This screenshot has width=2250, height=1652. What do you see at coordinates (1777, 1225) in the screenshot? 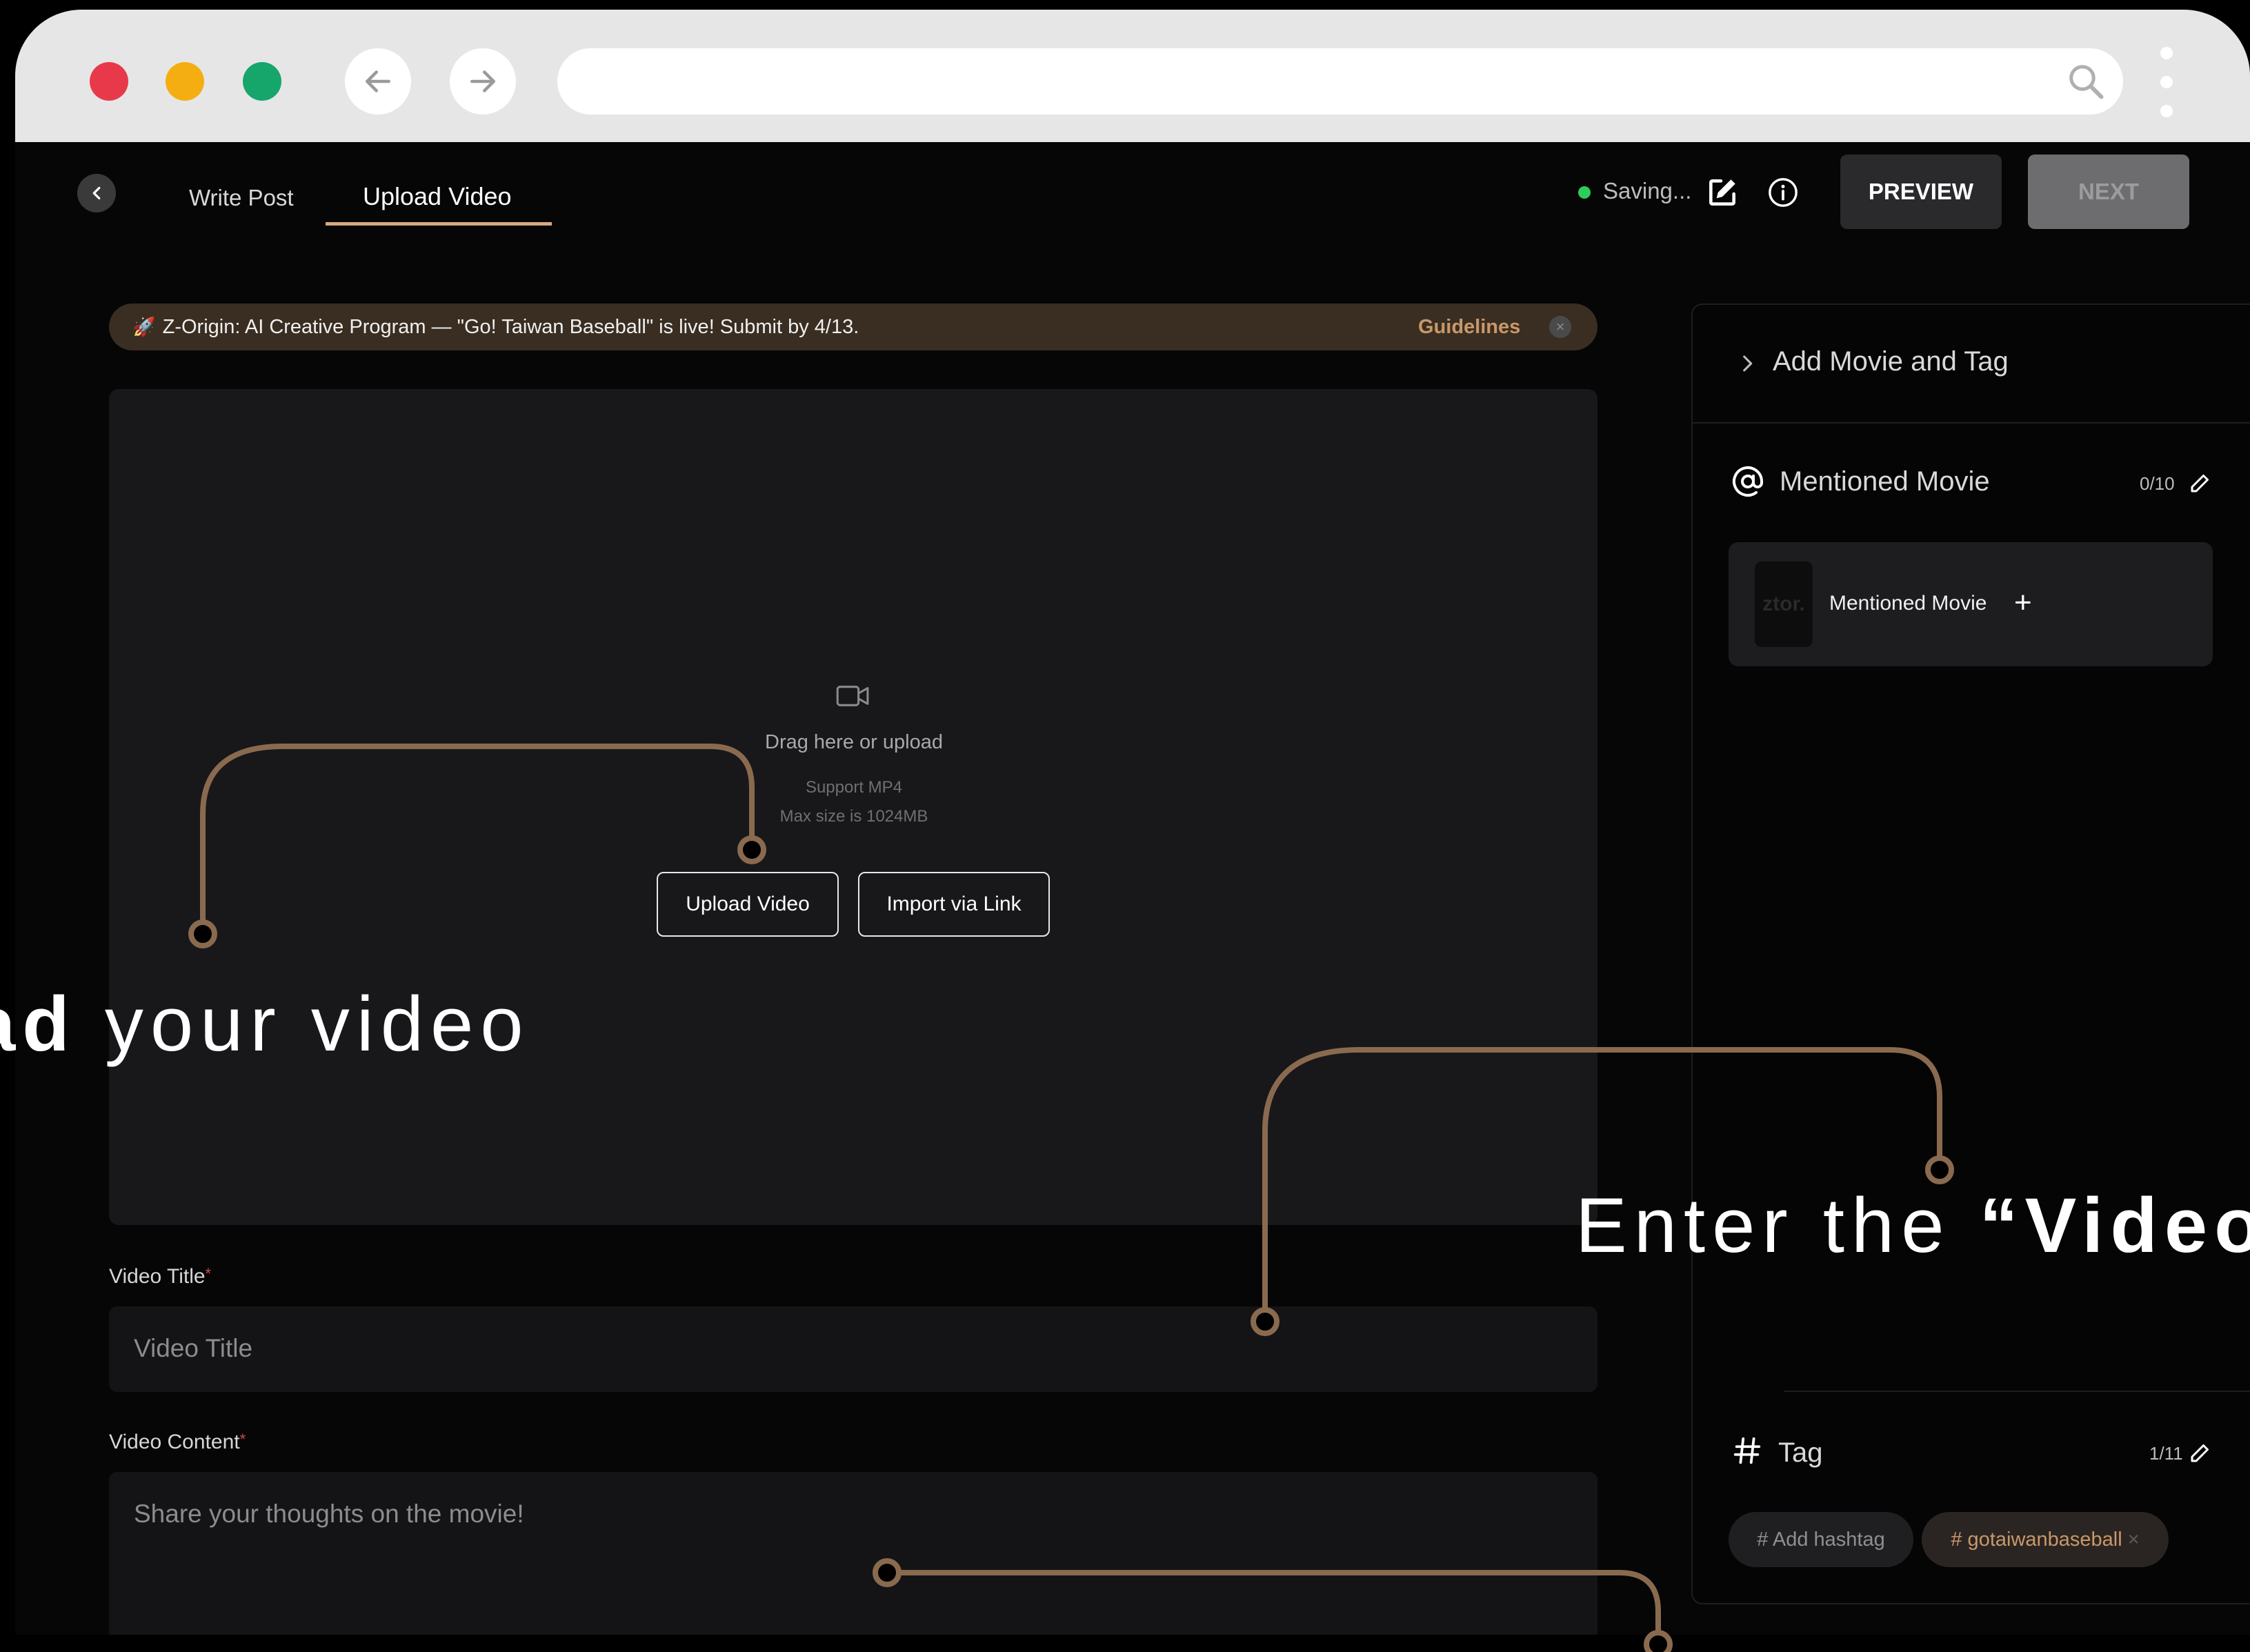
I see `annotation-enter-rest: Enter the` at bounding box center [1777, 1225].